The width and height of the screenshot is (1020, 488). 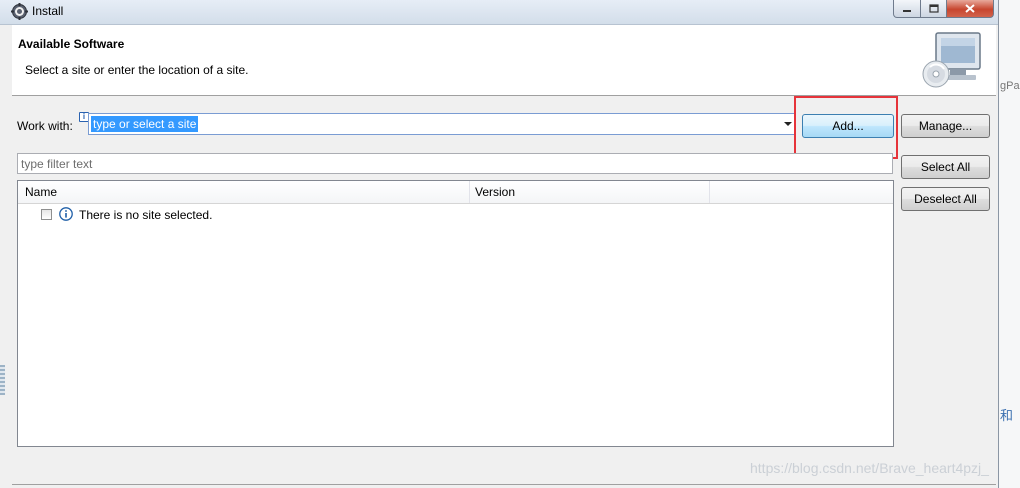 What do you see at coordinates (48, 11) in the screenshot?
I see `window-title: Install` at bounding box center [48, 11].